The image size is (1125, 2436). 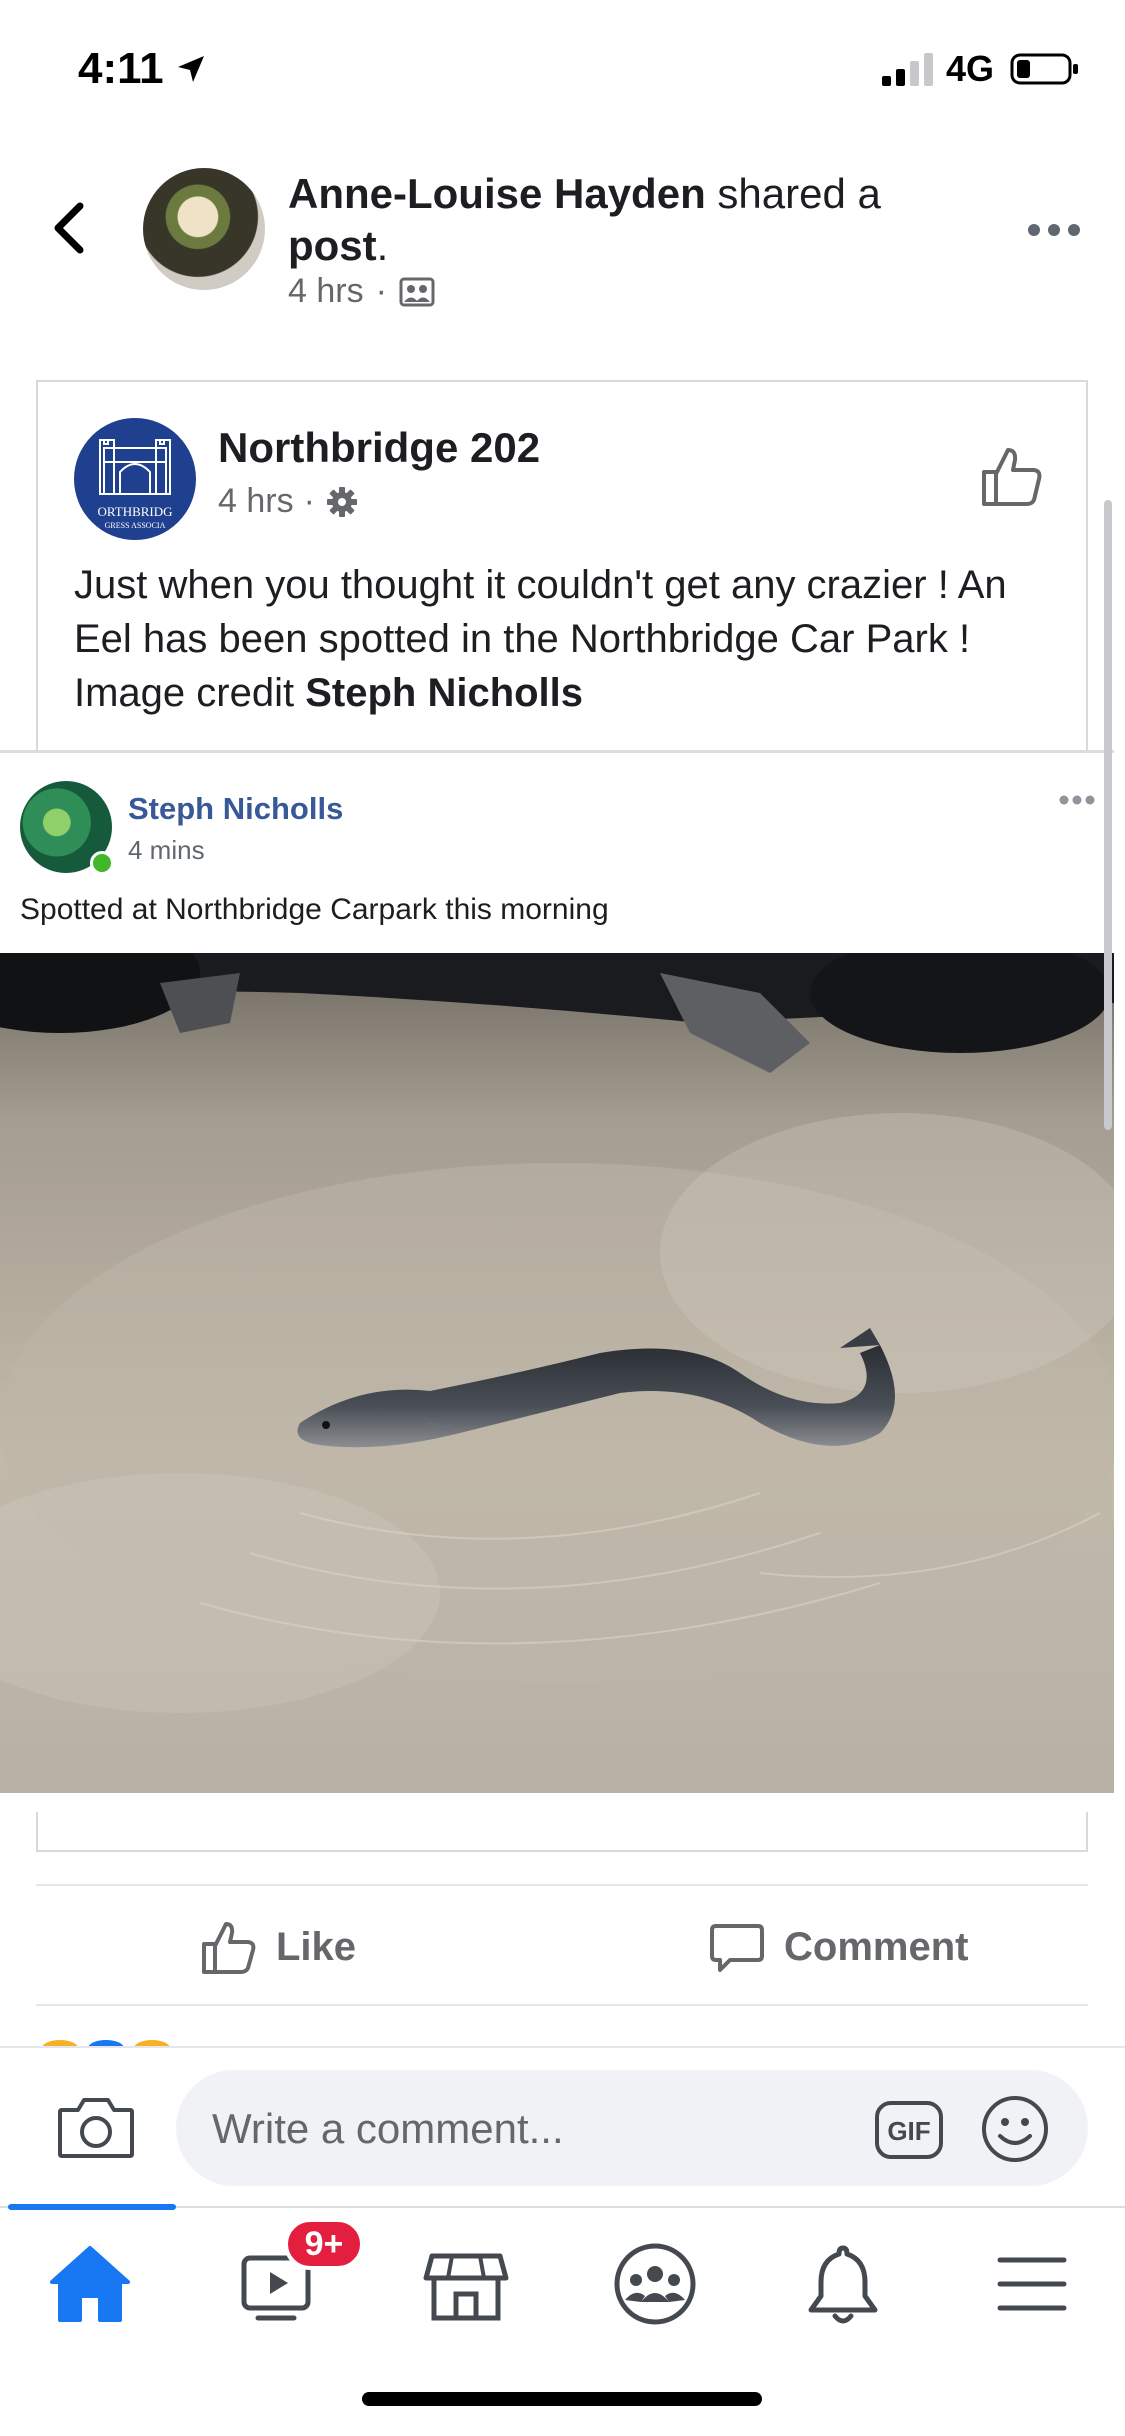 What do you see at coordinates (96, 2127) in the screenshot?
I see `camera-icon` at bounding box center [96, 2127].